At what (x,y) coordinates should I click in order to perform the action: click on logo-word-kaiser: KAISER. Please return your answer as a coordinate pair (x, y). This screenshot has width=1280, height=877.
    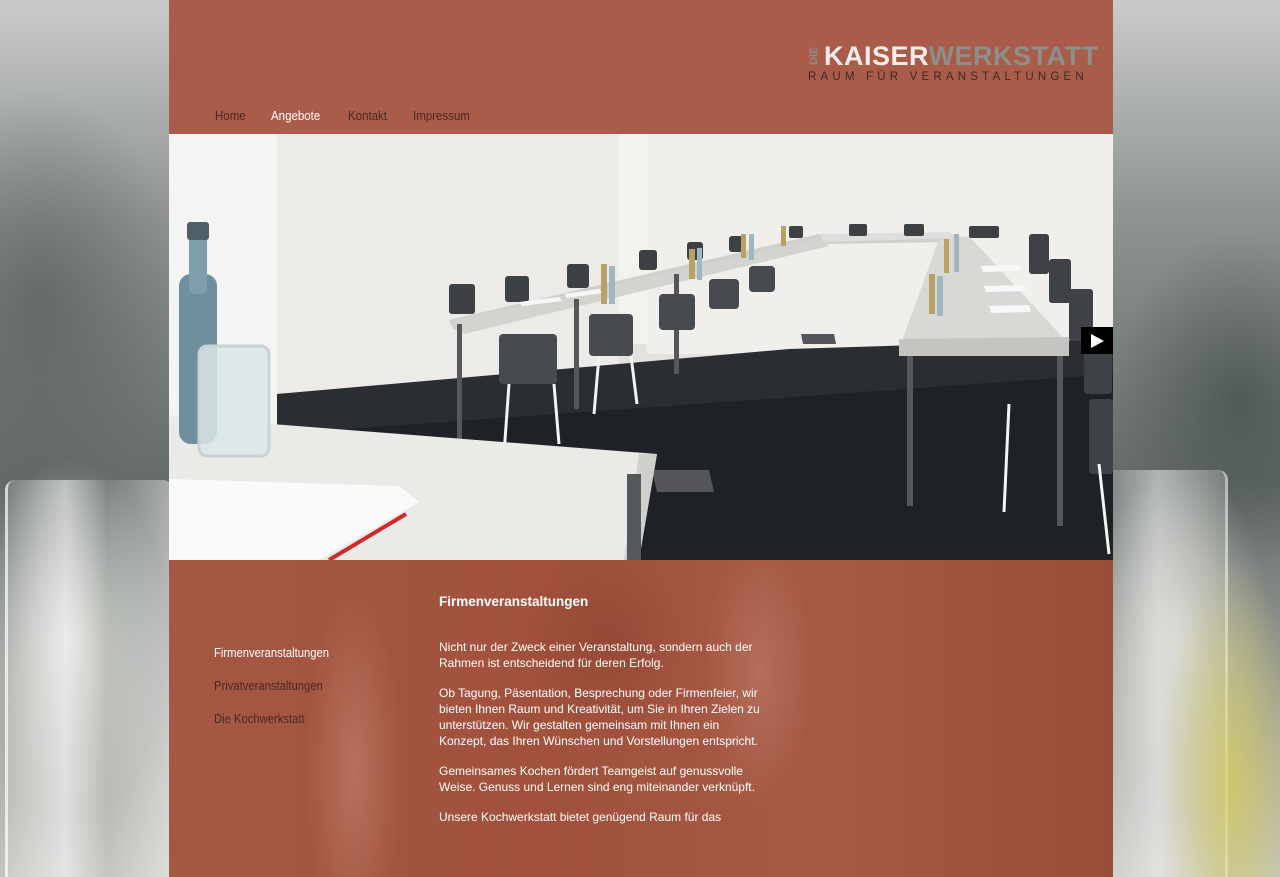
    Looking at the image, I should click on (876, 56).